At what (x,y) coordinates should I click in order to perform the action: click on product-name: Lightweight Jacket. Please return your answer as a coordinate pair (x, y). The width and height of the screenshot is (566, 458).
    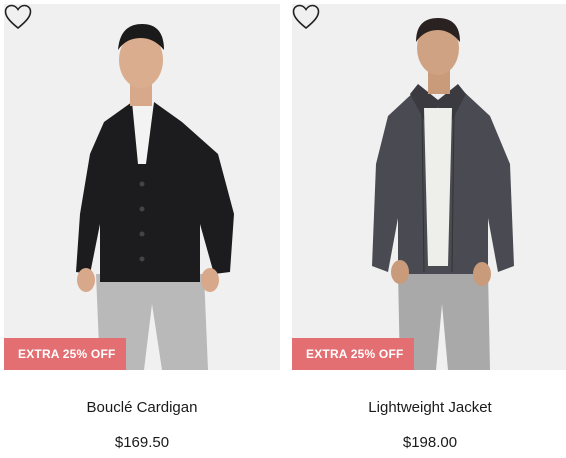
    Looking at the image, I should click on (429, 407).